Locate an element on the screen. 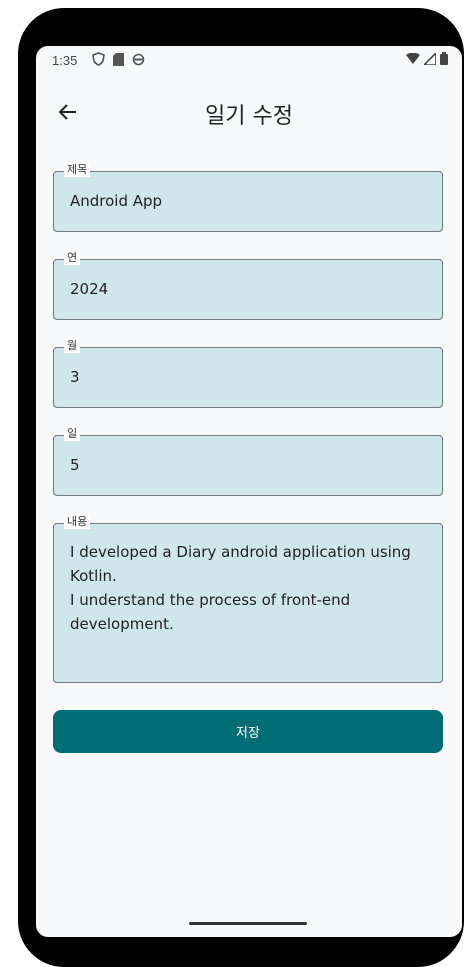 The image size is (464, 967). content-field-label: 내용 is located at coordinates (77, 522).